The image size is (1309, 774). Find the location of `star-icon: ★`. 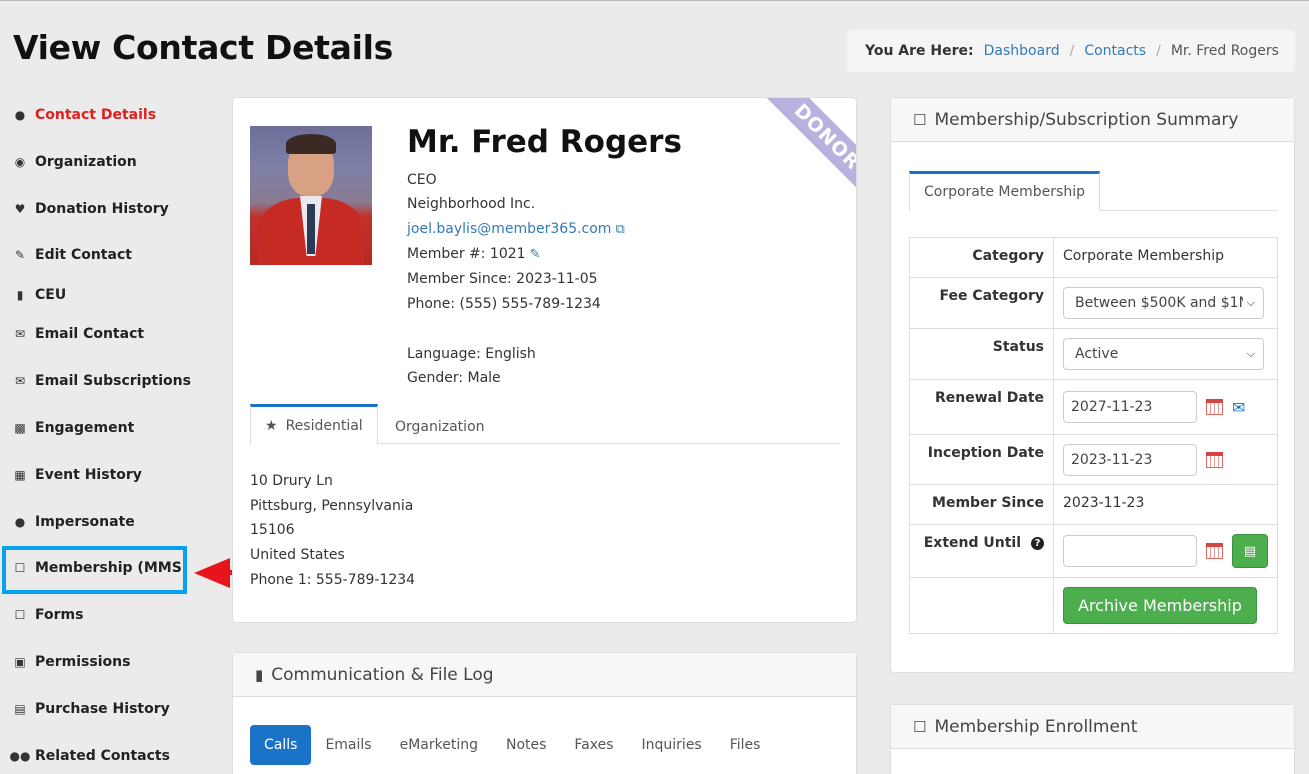

star-icon: ★ is located at coordinates (271, 425).